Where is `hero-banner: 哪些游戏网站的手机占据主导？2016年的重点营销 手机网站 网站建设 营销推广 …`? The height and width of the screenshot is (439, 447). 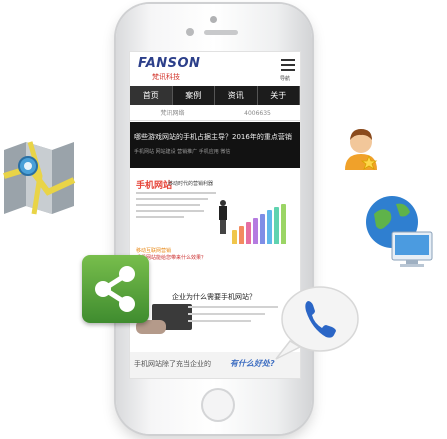
hero-banner: 哪些游戏网站的手机占据主导？2016年的重点营销 手机网站 网站建设 营销推广 … is located at coordinates (215, 145).